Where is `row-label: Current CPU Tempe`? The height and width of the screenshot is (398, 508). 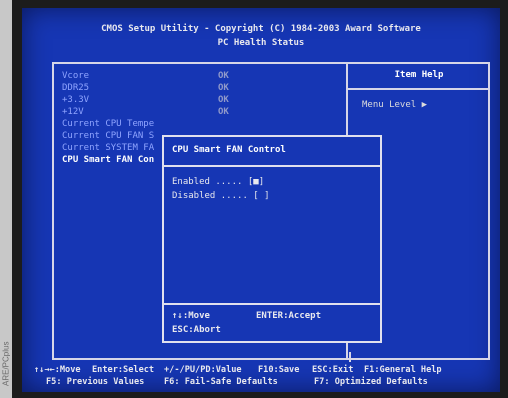
row-label: Current CPU Tempe is located at coordinates (108, 124).